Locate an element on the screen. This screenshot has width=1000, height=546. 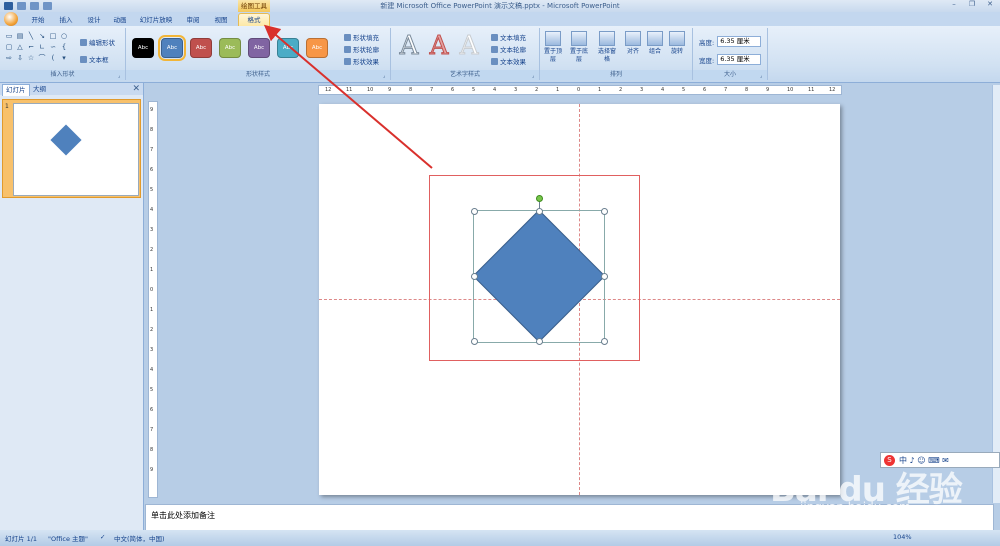
resize-handle-sw is located at coordinates (474, 341).